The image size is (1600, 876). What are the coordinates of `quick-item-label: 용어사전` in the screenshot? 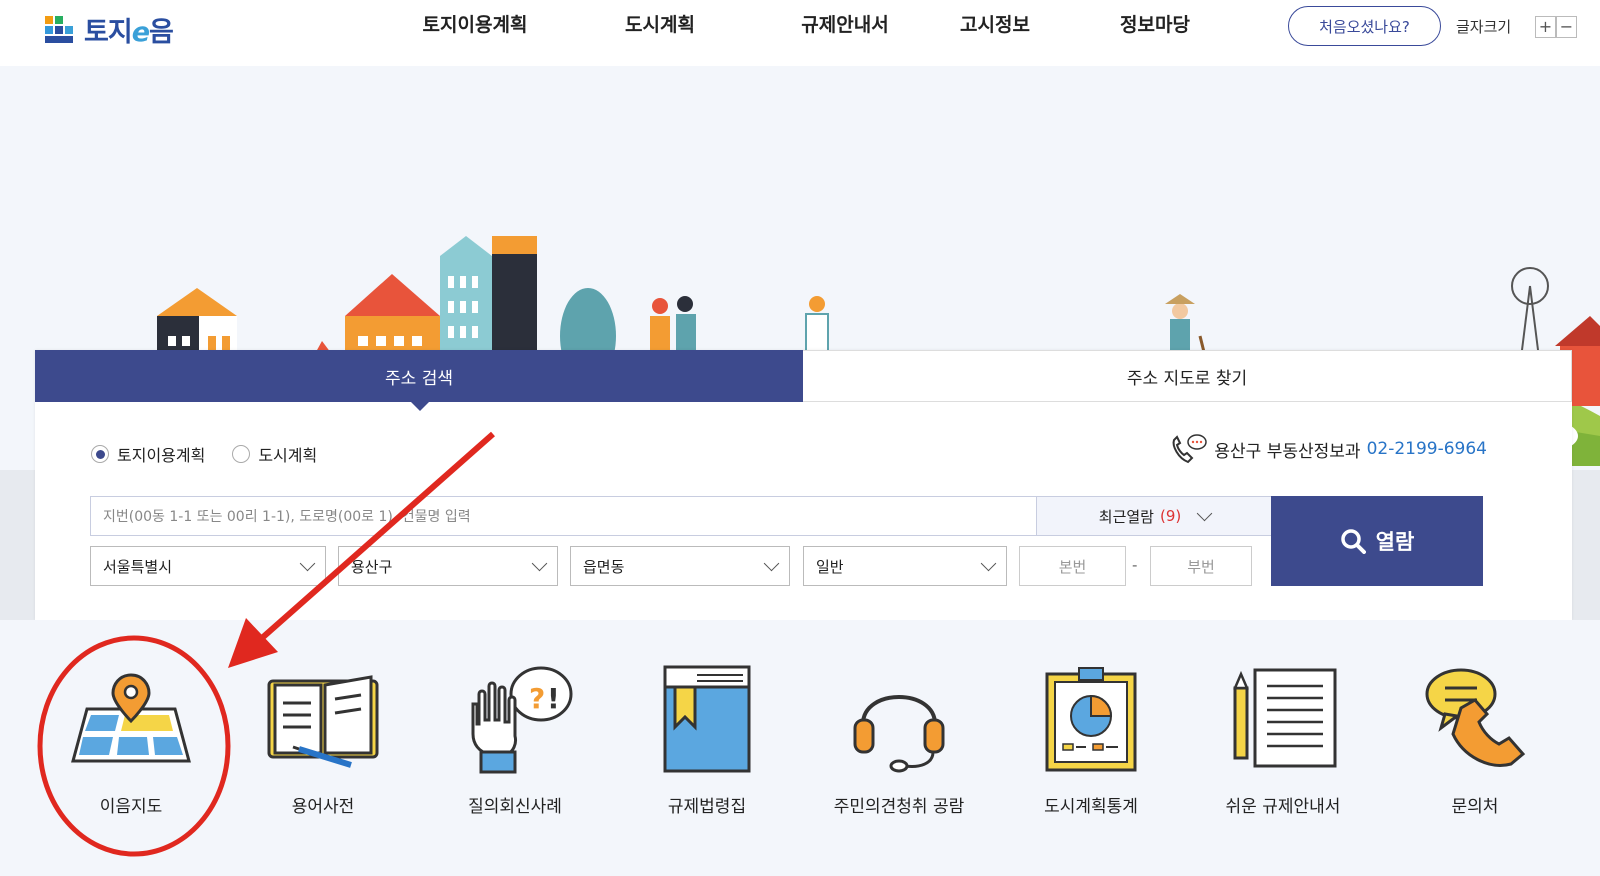 It's located at (323, 807).